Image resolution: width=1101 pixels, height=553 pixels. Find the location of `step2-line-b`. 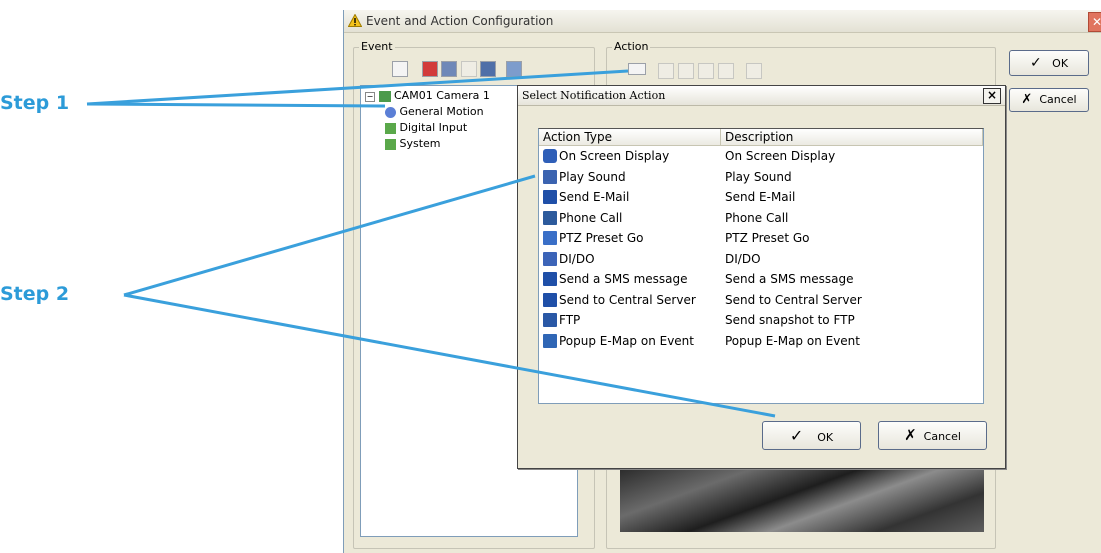

step2-line-b is located at coordinates (449, 355).